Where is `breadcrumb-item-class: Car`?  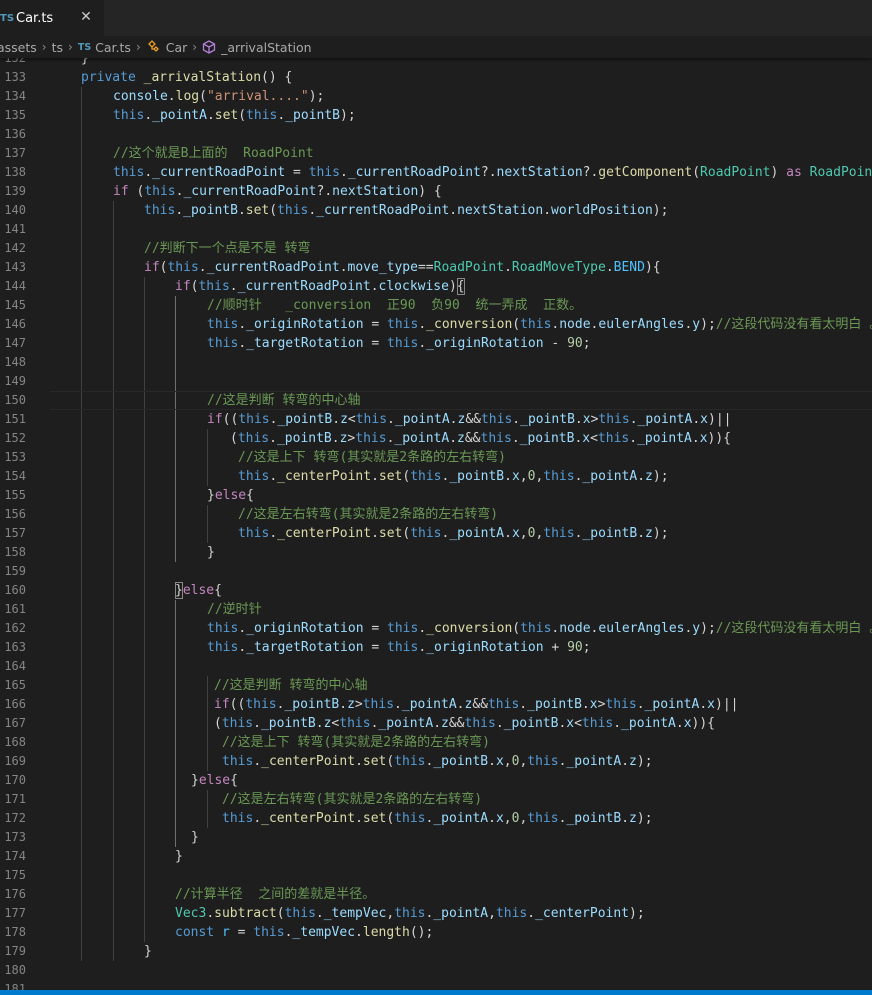 breadcrumb-item-class: Car is located at coordinates (177, 47).